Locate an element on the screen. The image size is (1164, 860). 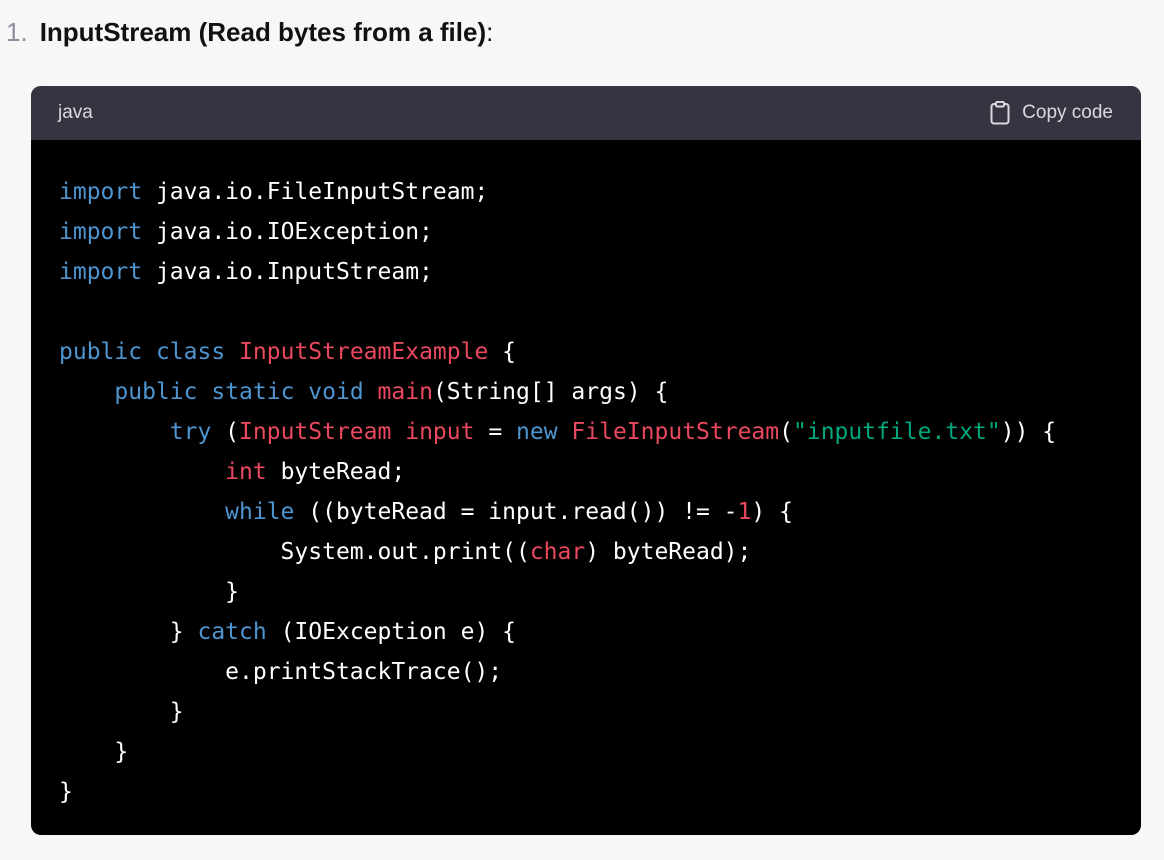
code-keyword: class is located at coordinates (190, 352).